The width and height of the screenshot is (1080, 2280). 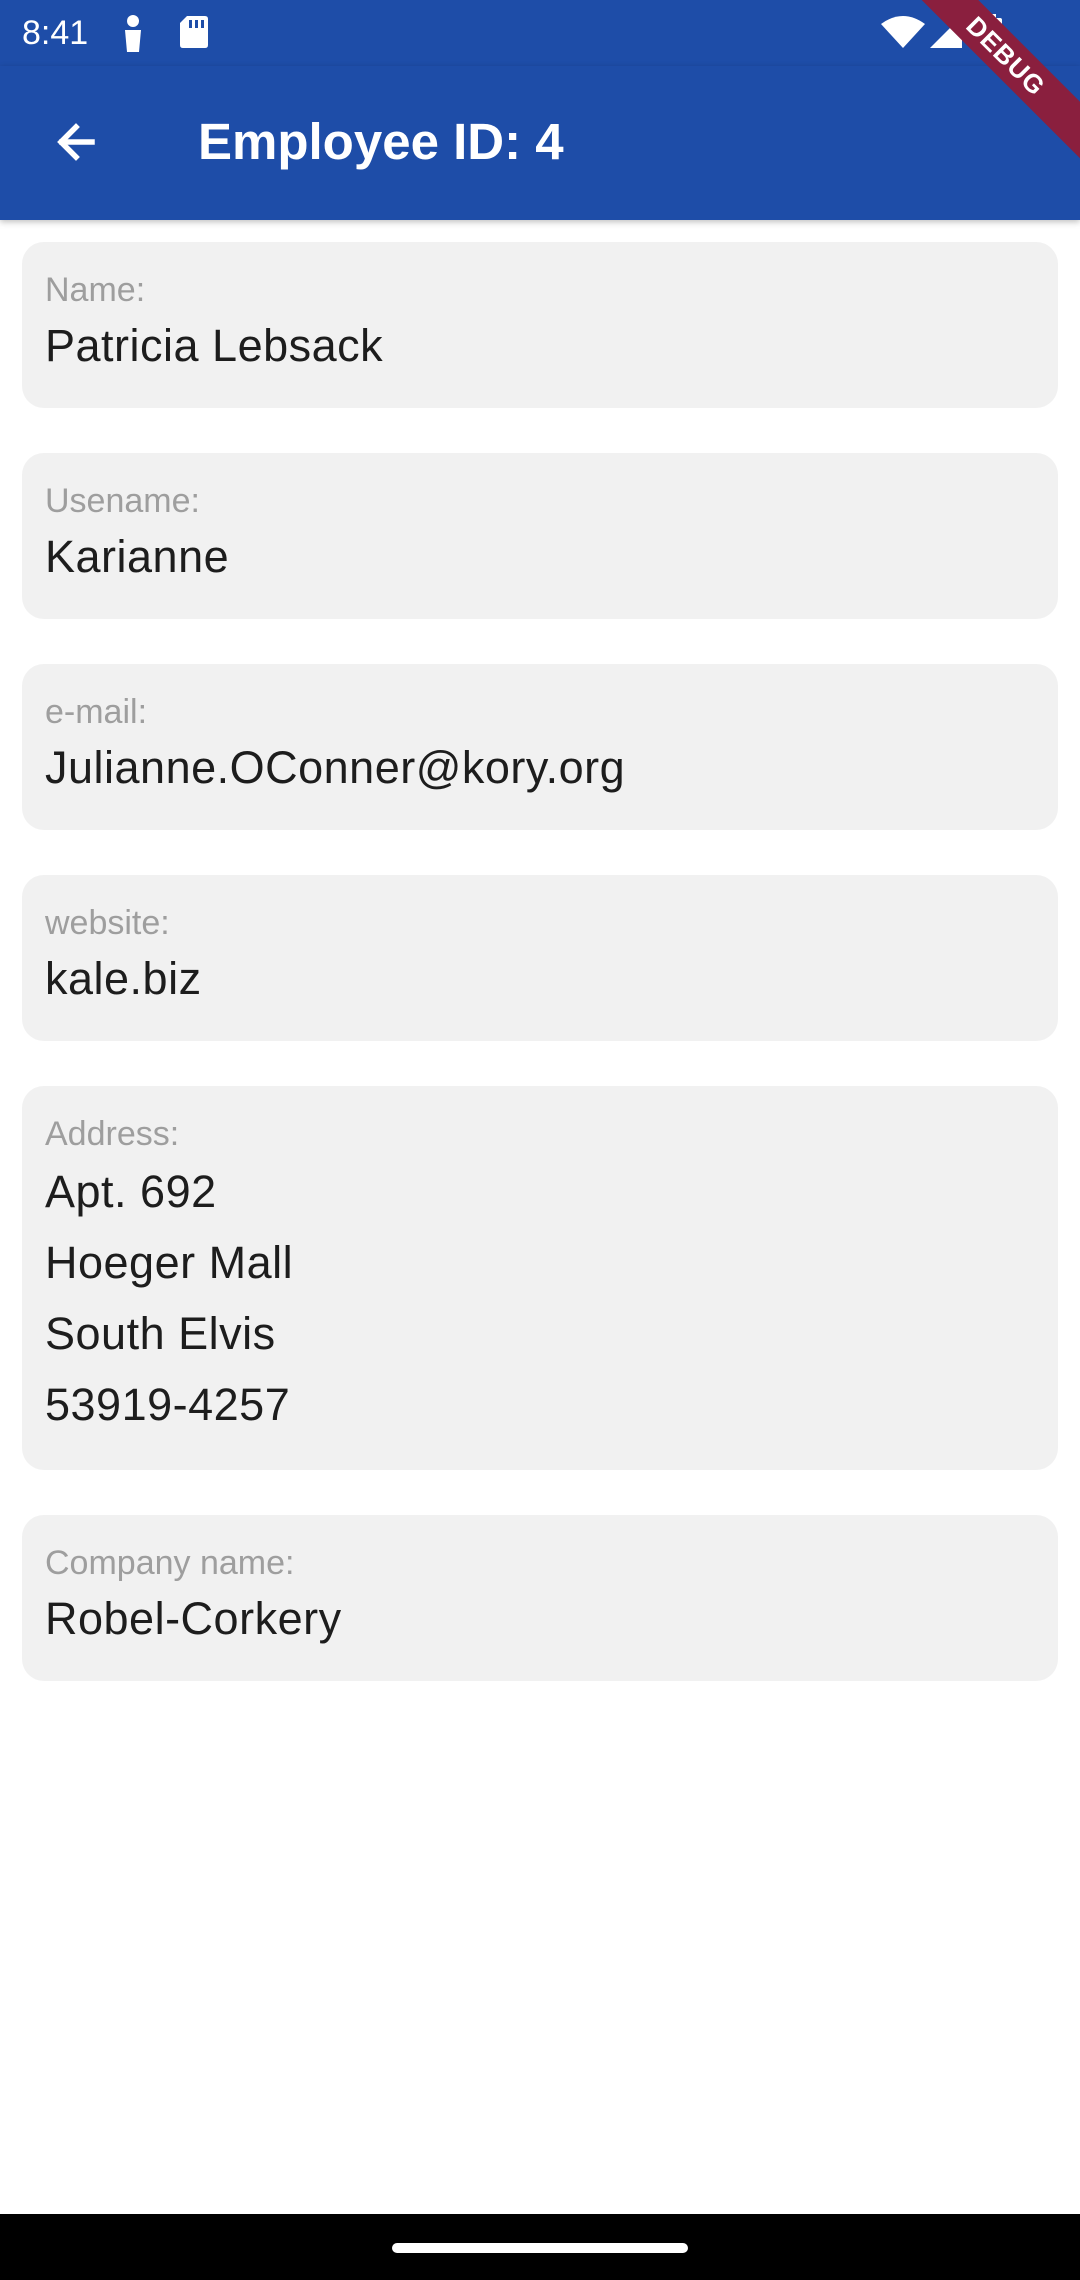 I want to click on username-card: Usename: Karianne, so click(x=540, y=536).